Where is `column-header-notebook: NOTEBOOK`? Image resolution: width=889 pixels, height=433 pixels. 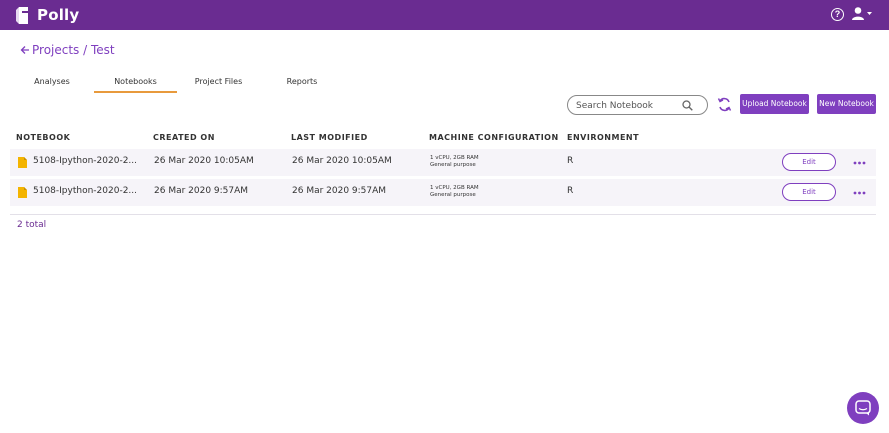
column-header-notebook: NOTEBOOK is located at coordinates (43, 137).